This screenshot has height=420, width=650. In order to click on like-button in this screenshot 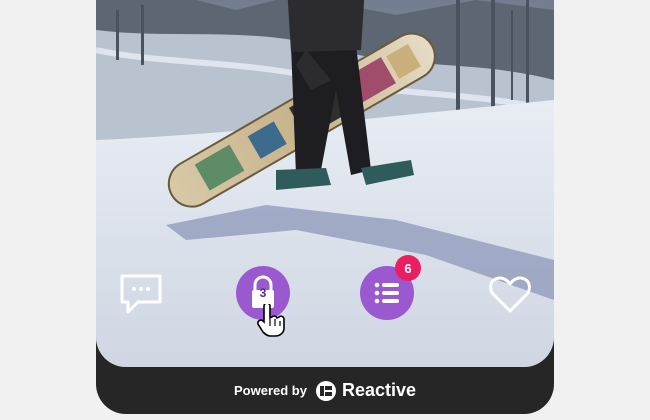, I will do `click(510, 294)`.